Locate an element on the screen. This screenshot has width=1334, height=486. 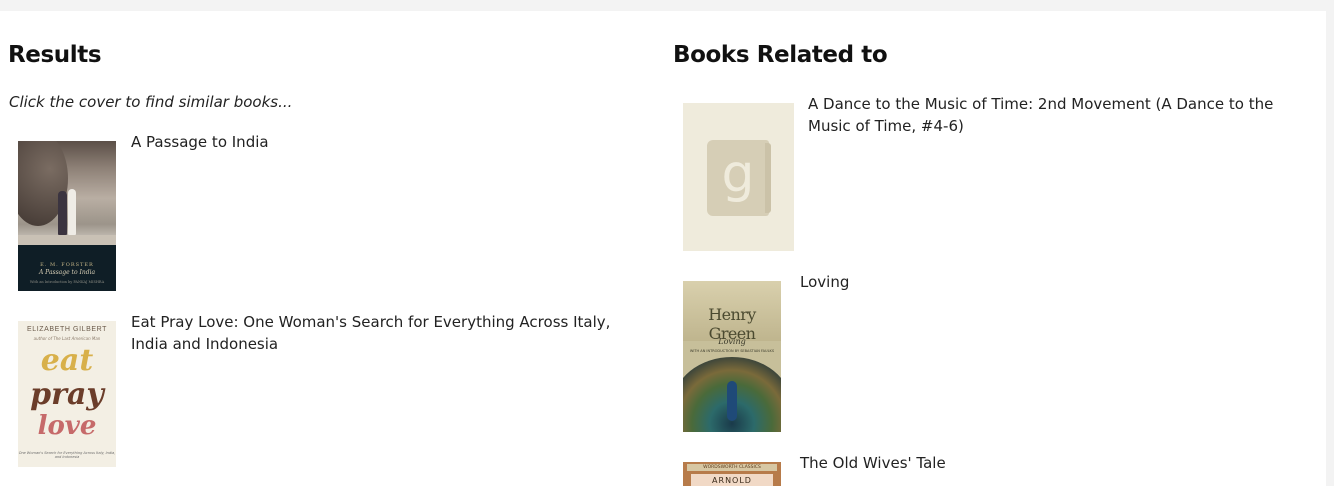
book-cover-dance-to-the-music: g is located at coordinates (738, 177).